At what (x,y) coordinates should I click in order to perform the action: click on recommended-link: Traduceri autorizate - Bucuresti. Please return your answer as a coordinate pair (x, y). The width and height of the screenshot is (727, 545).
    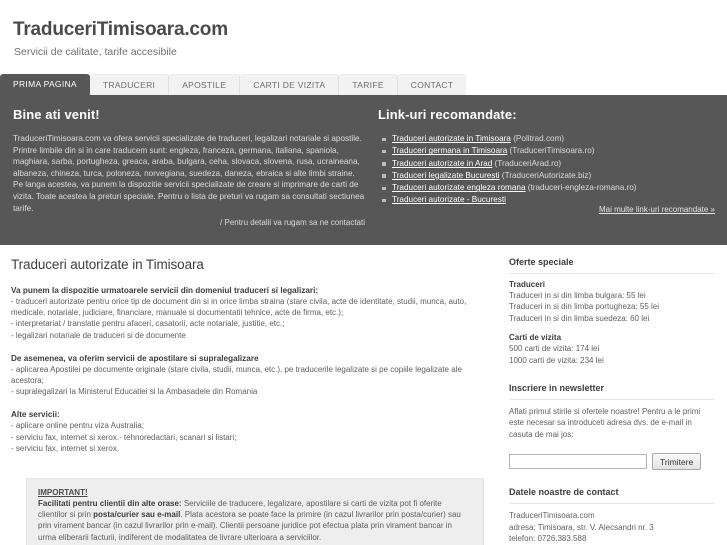
    Looking at the image, I should click on (449, 199).